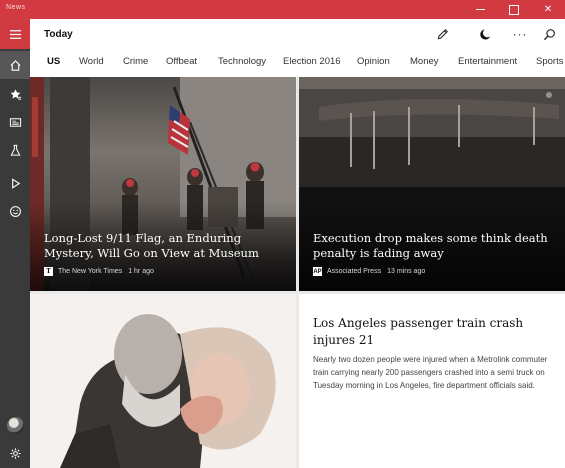 This screenshot has width=565, height=468. Describe the element at coordinates (480, 9) in the screenshot. I see `minimize-button` at that location.